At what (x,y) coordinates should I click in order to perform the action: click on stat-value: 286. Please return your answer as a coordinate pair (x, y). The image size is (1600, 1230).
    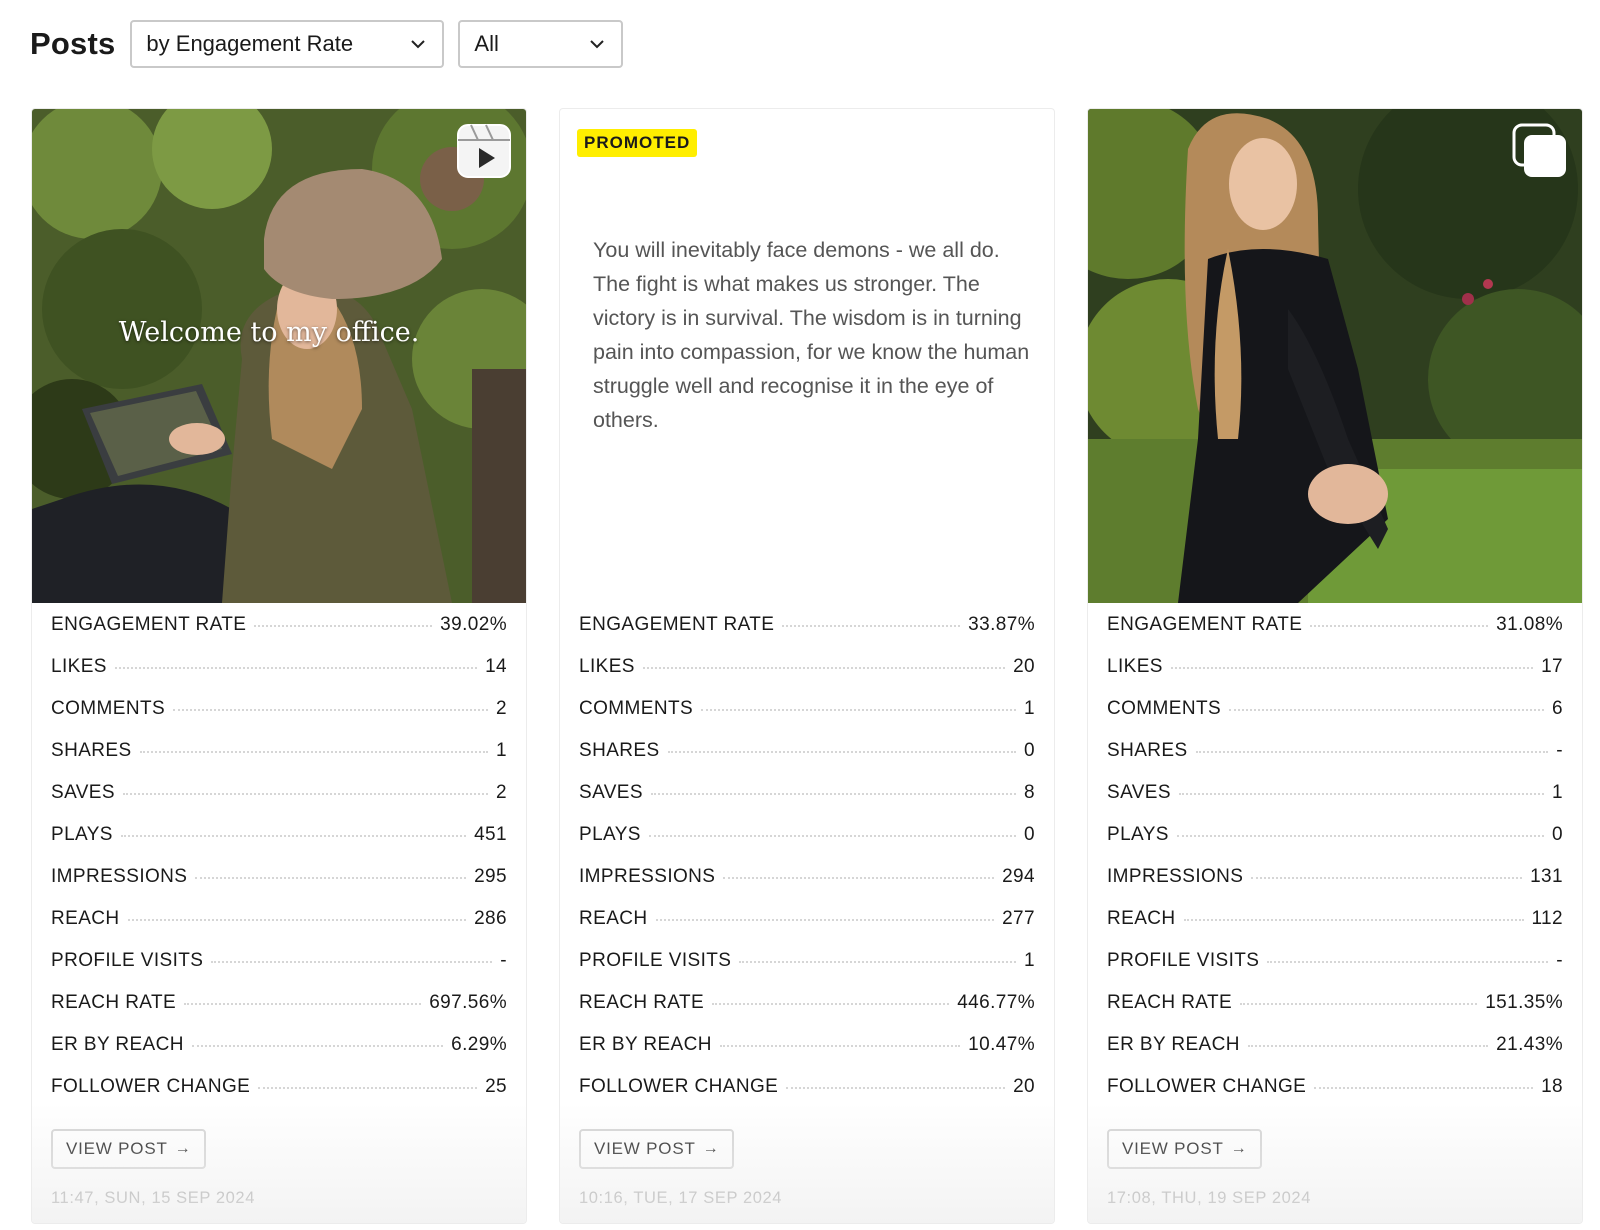
    Looking at the image, I should click on (490, 918).